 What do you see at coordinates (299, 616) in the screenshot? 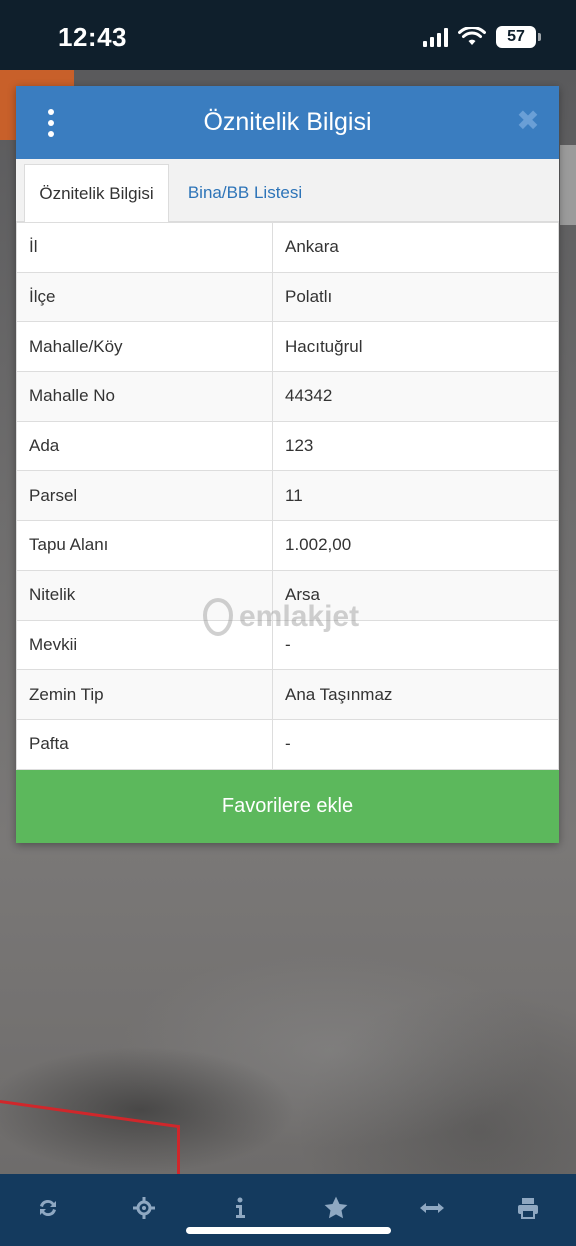
I see `watermark-text: emlakjet` at bounding box center [299, 616].